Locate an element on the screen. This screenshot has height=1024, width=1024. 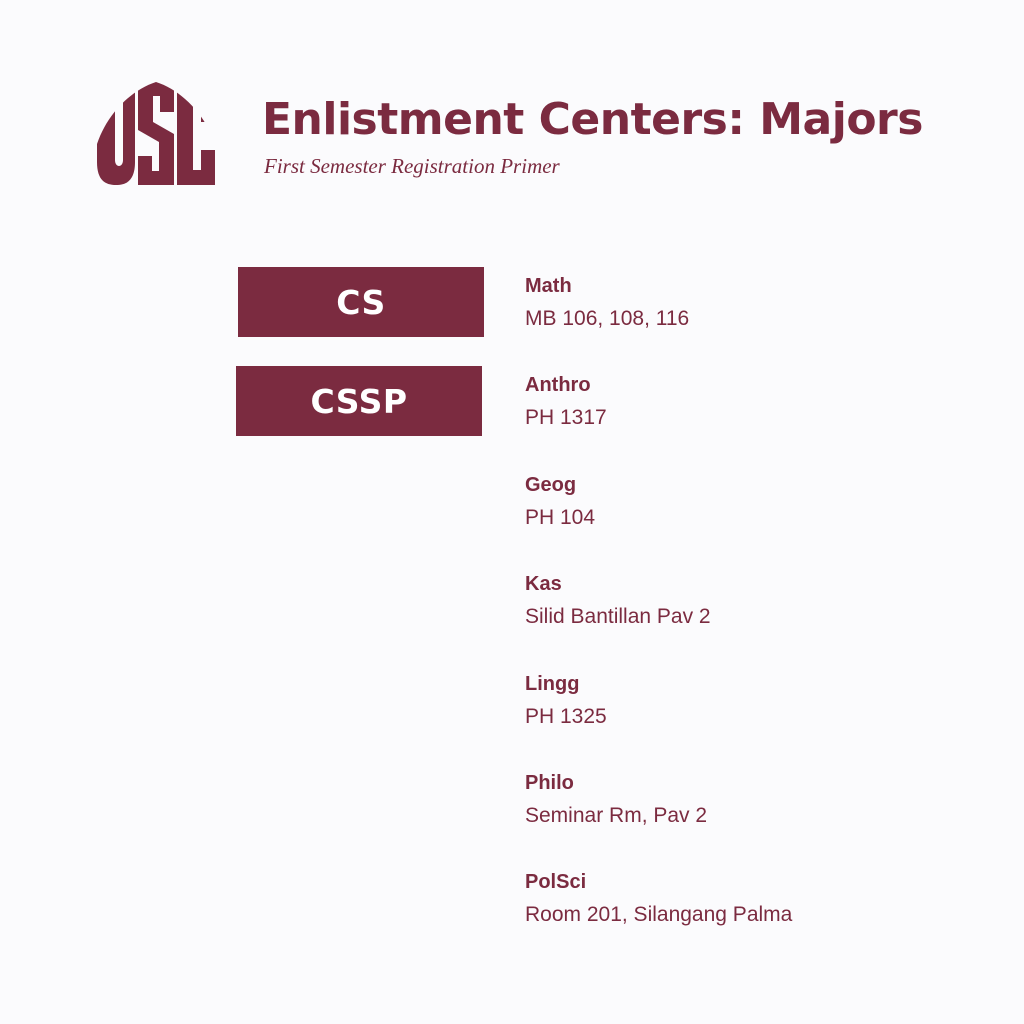
major-name: Lingg is located at coordinates (552, 683).